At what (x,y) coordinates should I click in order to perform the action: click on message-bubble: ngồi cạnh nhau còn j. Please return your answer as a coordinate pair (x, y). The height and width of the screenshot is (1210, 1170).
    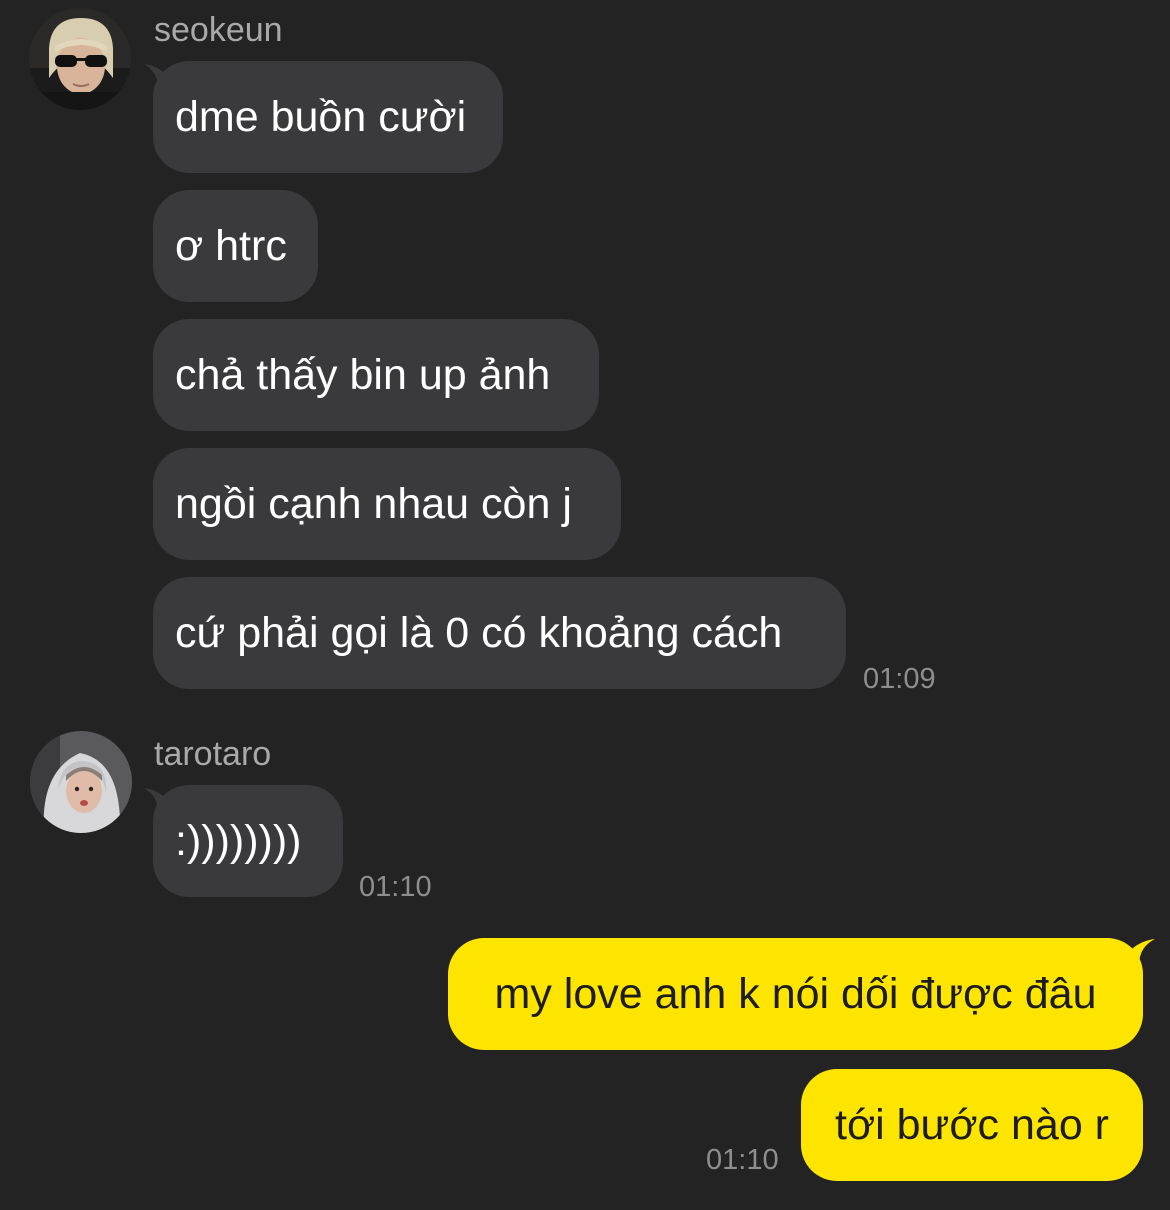
    Looking at the image, I should click on (387, 504).